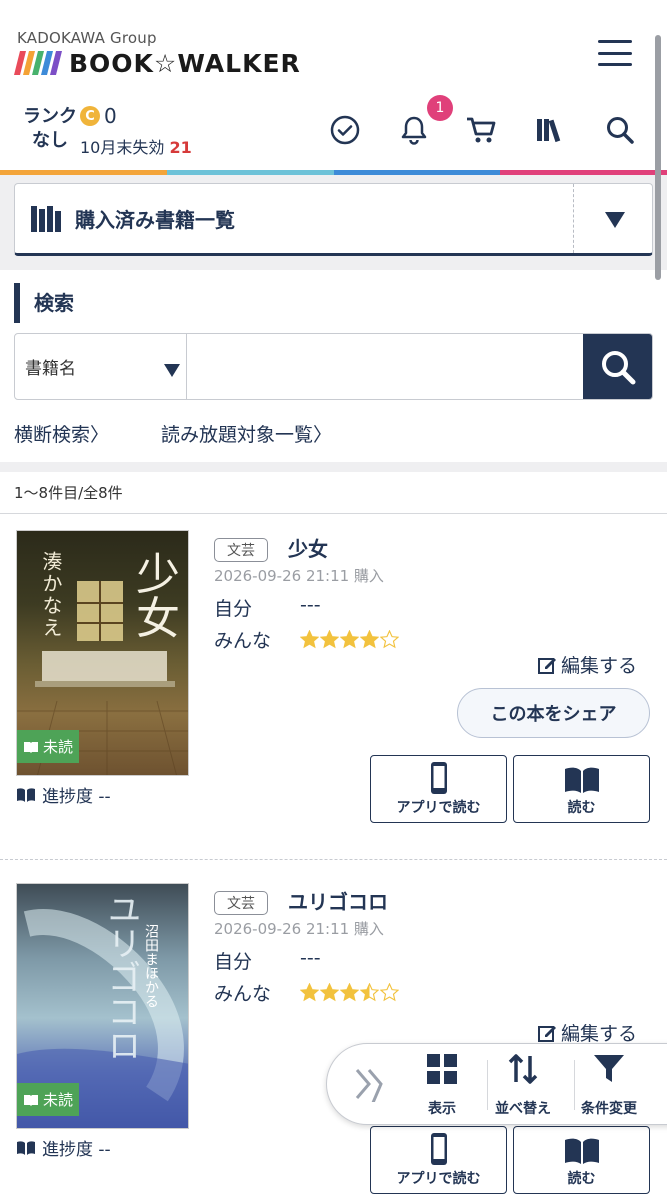 This screenshot has width=667, height=1200. What do you see at coordinates (136, 146) in the screenshot?
I see `coin-expire: 10月末失効 21` at bounding box center [136, 146].